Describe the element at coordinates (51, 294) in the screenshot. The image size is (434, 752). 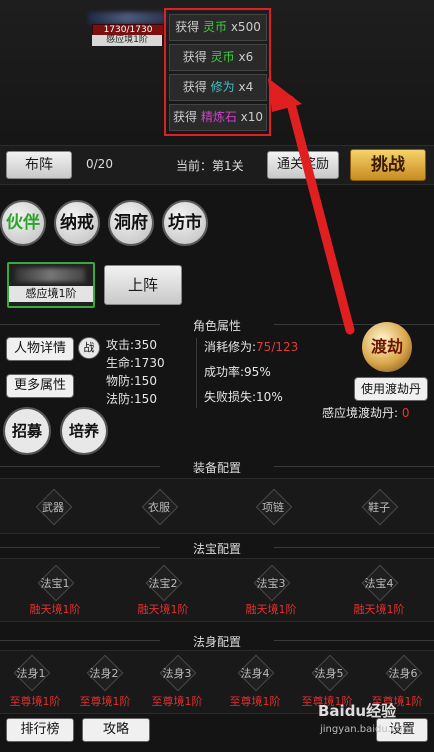
I see `partner-realm: 感应境1阶` at that location.